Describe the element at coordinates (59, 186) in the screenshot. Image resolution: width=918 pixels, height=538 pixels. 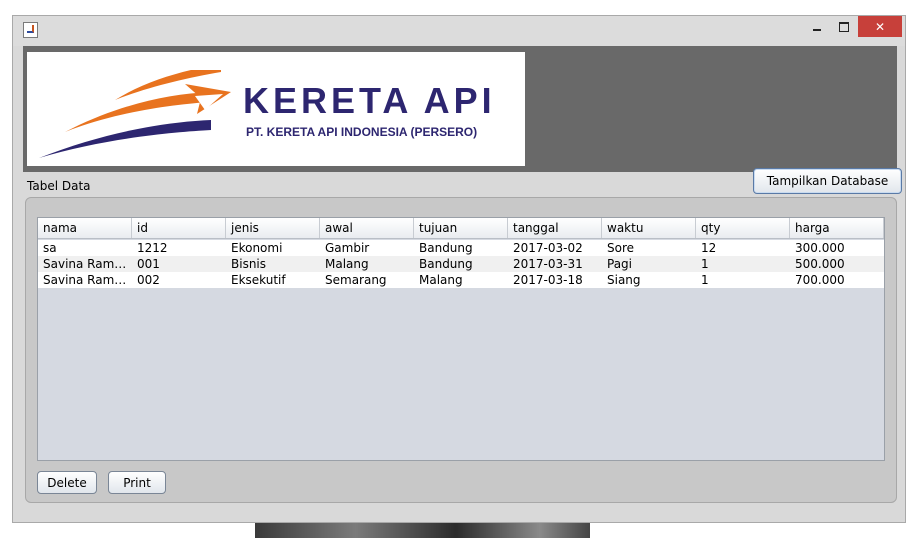
I see `table-section-label: Tabel Data` at that location.